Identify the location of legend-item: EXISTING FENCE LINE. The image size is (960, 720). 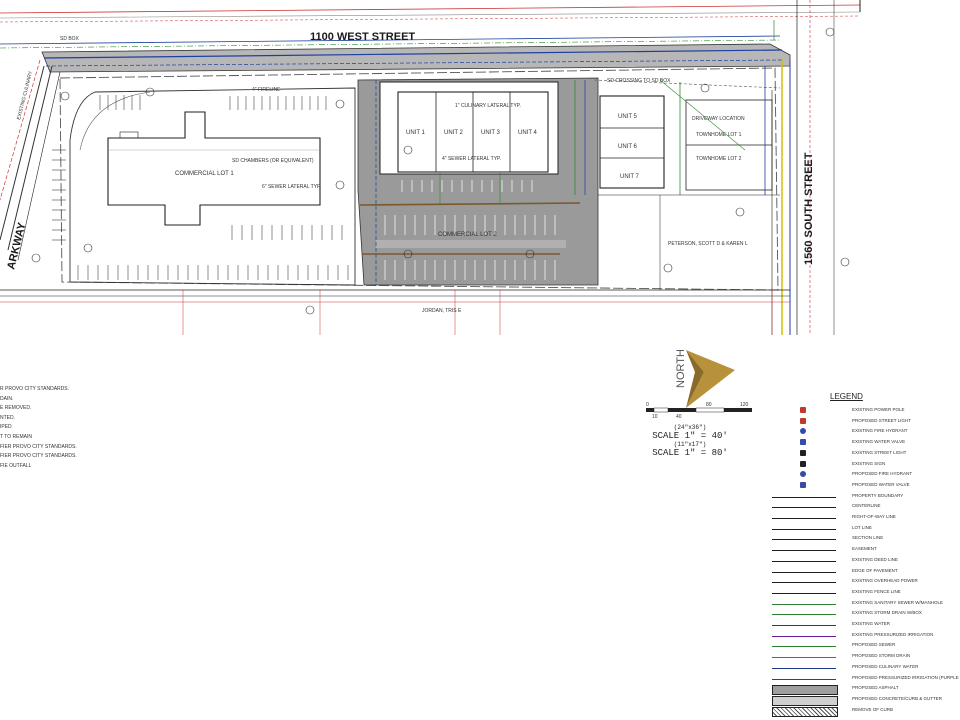
(863, 593).